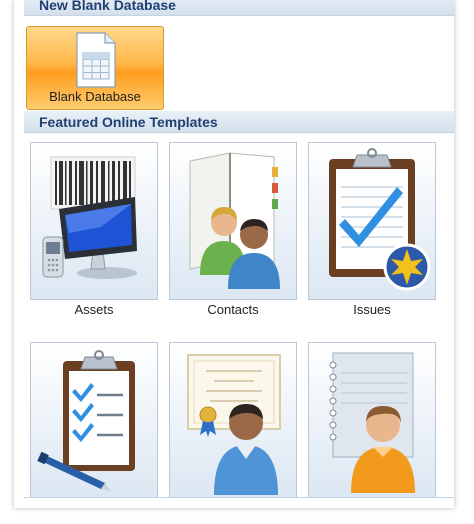  I want to click on template-label-contacts: Contacts, so click(233, 309).